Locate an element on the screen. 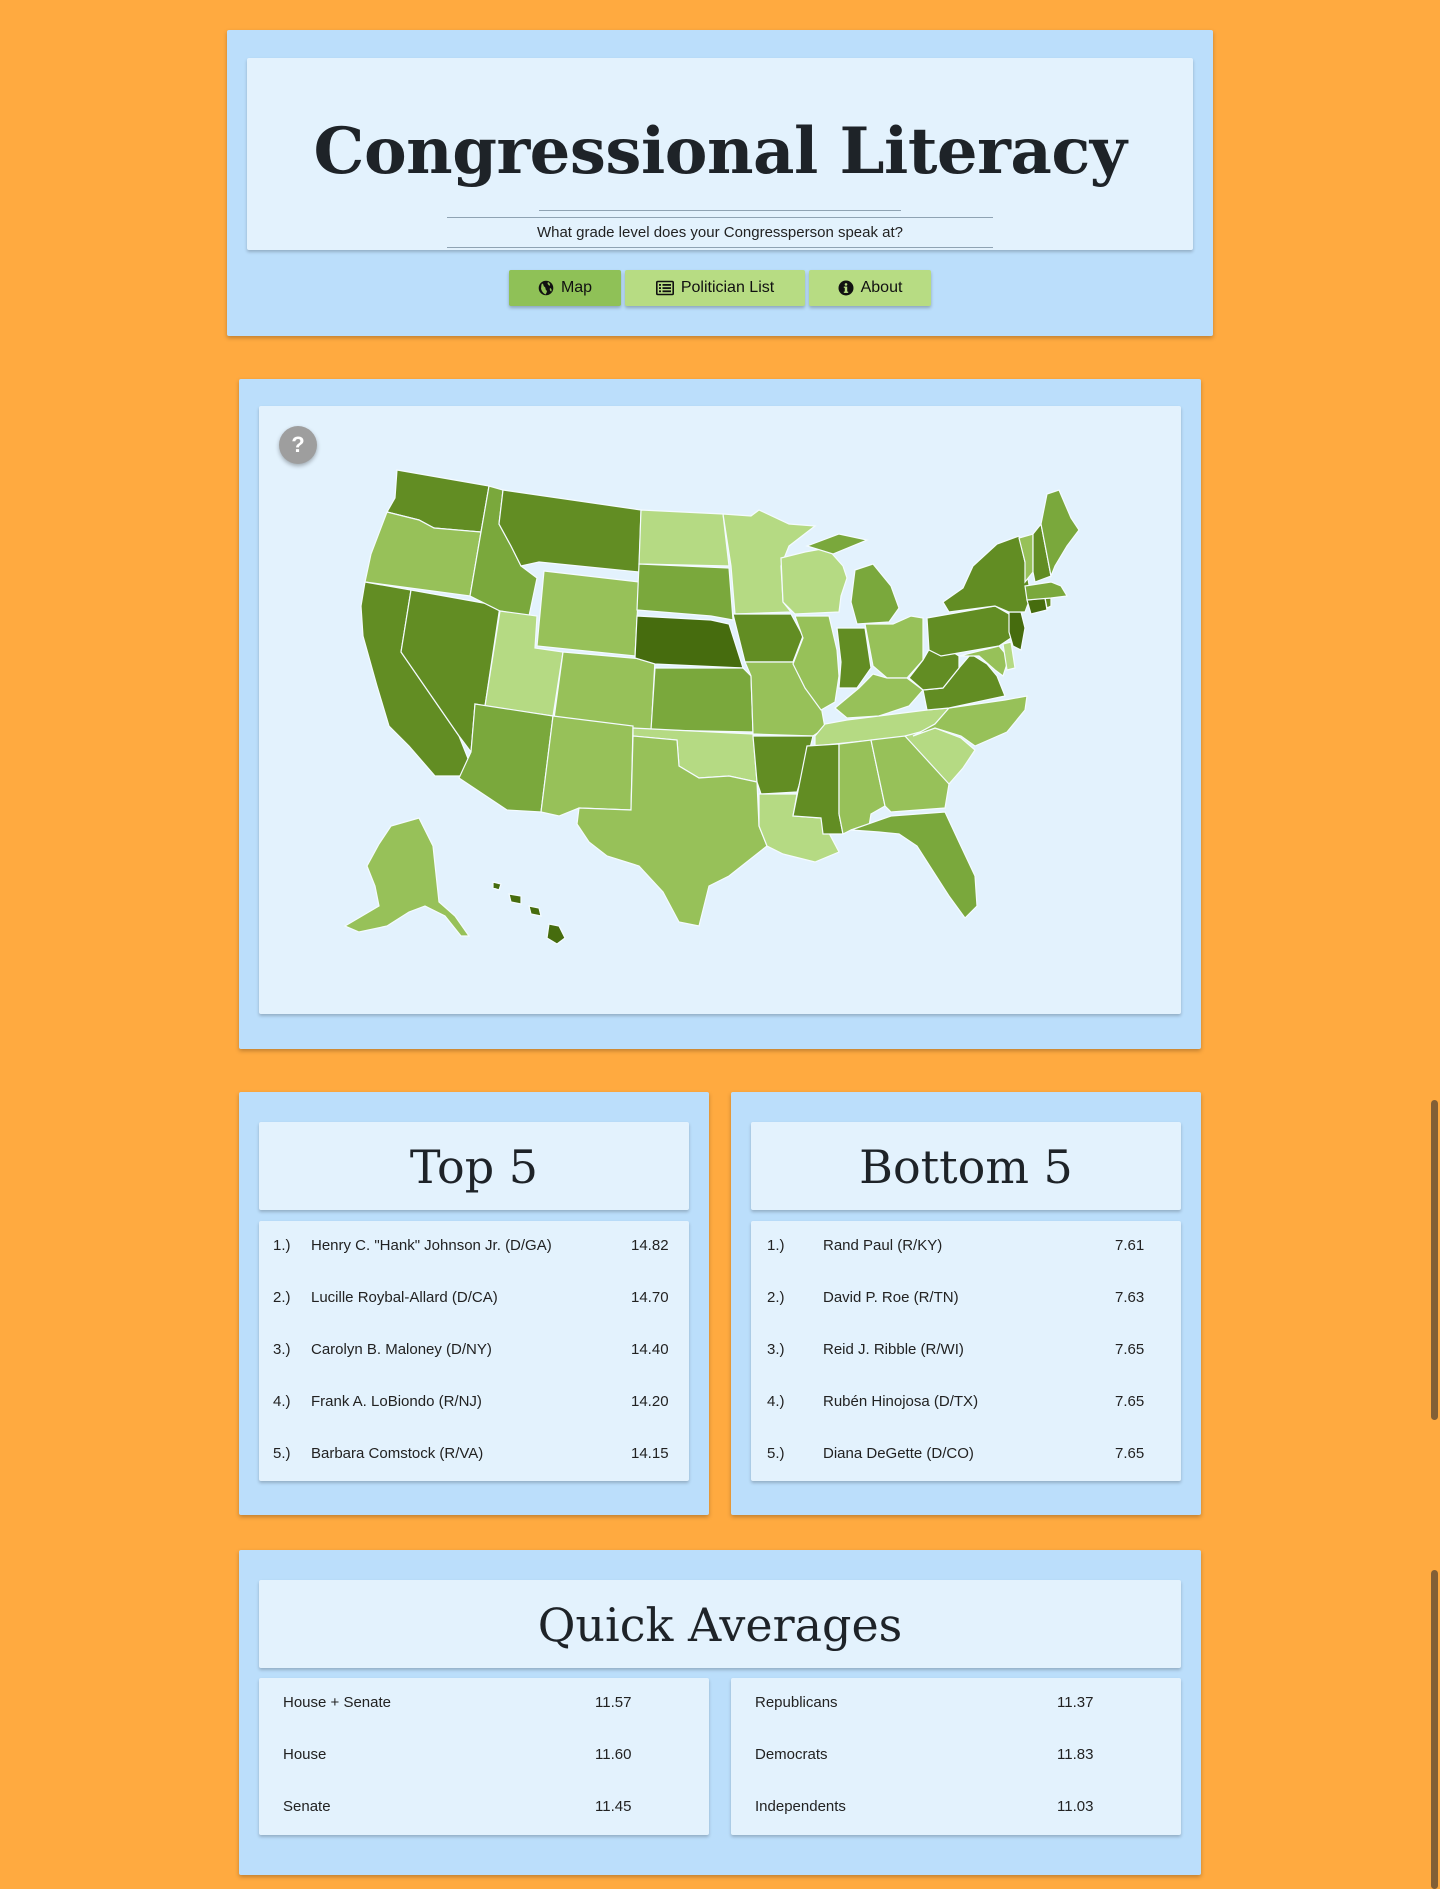 The width and height of the screenshot is (1440, 1889). nav-politician-list-button: Politician List is located at coordinates (715, 288).